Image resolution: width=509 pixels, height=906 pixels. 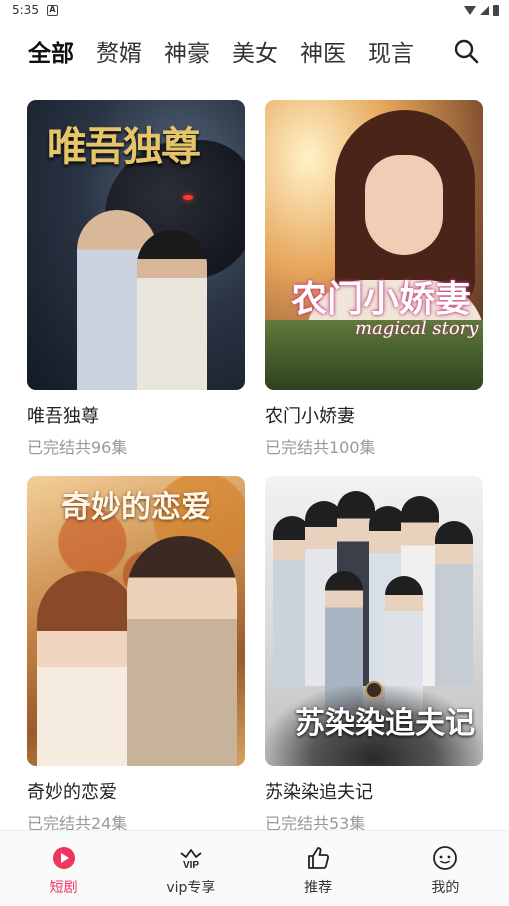 I want to click on category-tabs: 全部 赘婿 神豪 美女 神医 现言, so click(x=254, y=51).